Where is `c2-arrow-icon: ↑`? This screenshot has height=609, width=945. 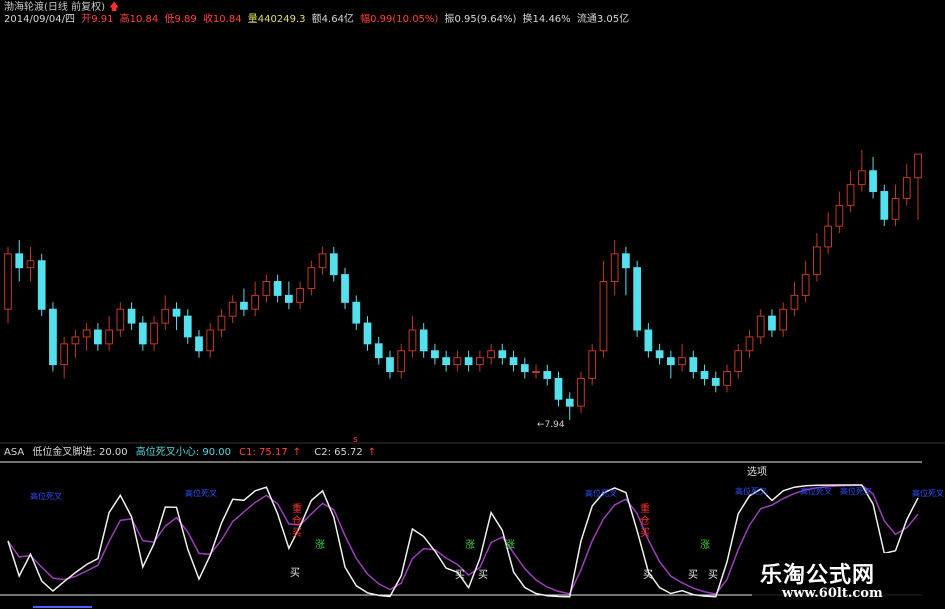
c2-arrow-icon: ↑ is located at coordinates (372, 452).